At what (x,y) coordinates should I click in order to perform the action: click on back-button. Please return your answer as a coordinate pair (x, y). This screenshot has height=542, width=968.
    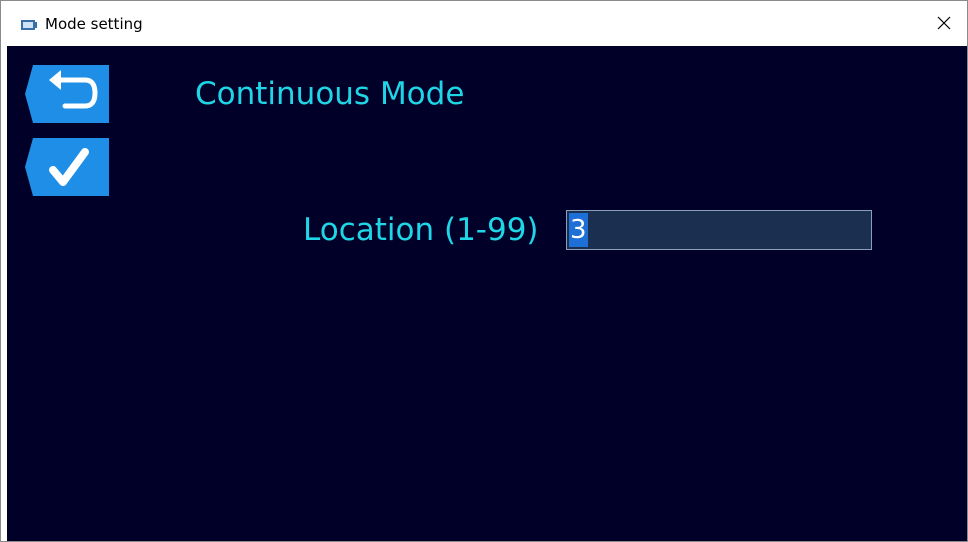
    Looking at the image, I should click on (67, 94).